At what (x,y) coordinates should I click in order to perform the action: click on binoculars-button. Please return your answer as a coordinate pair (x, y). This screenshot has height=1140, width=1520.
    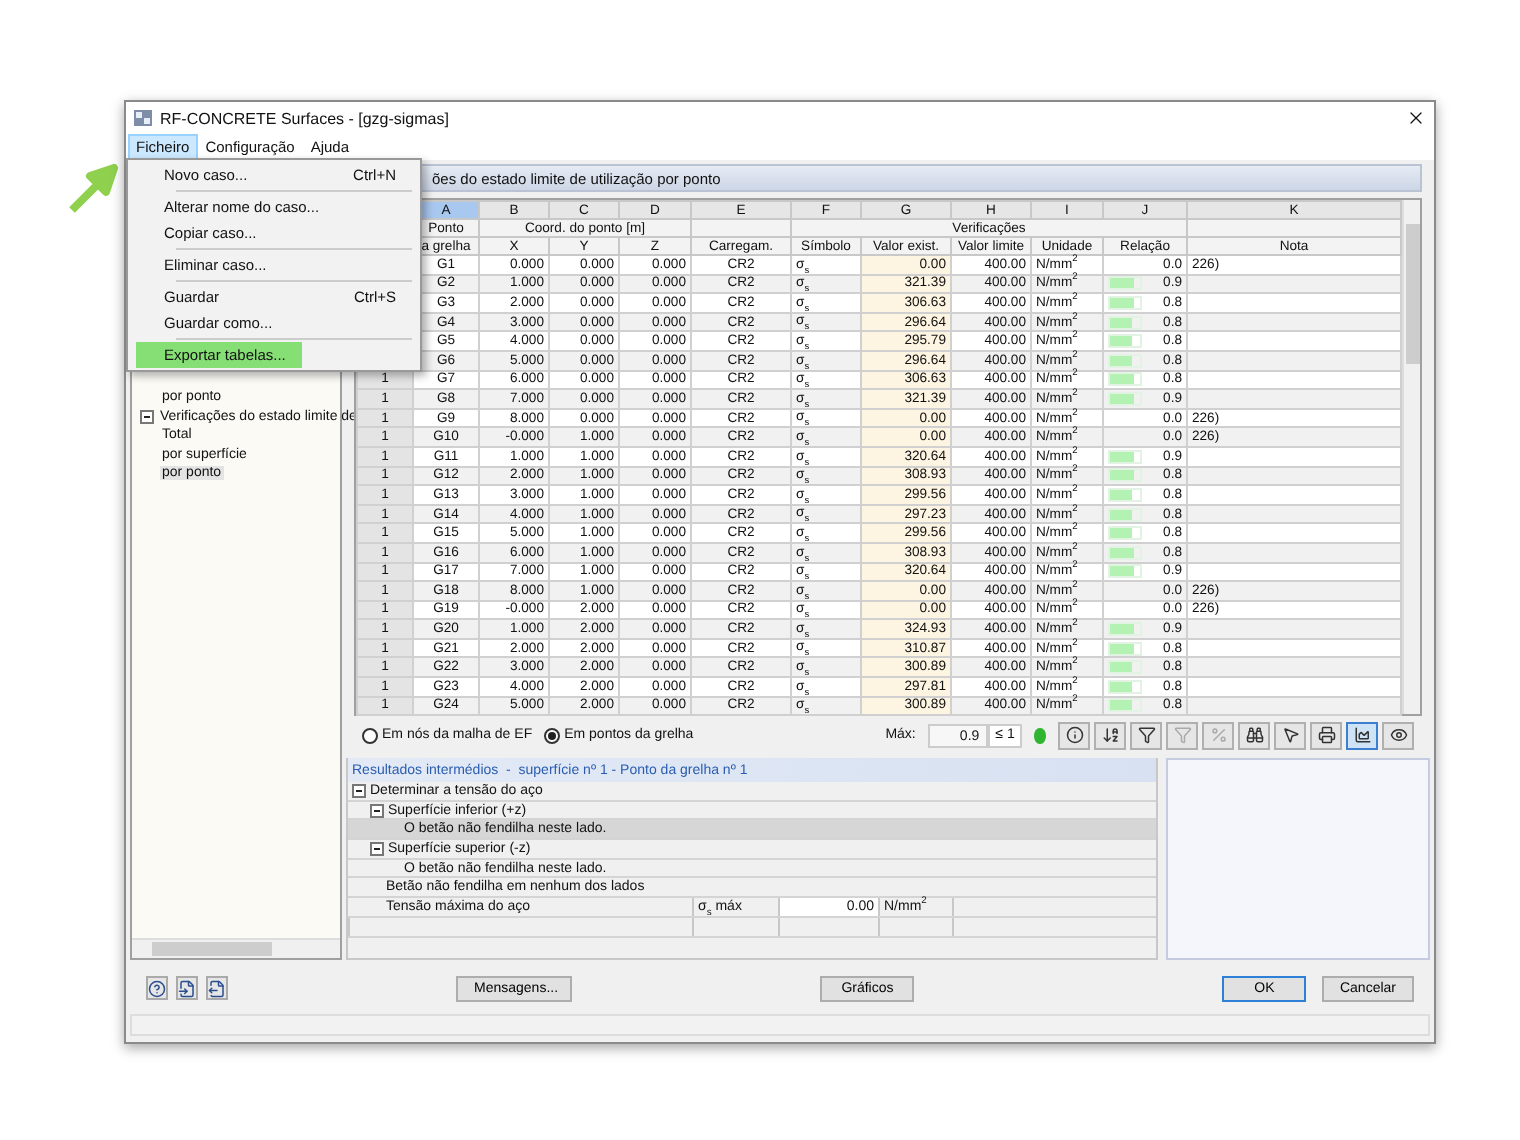
    Looking at the image, I should click on (1254, 735).